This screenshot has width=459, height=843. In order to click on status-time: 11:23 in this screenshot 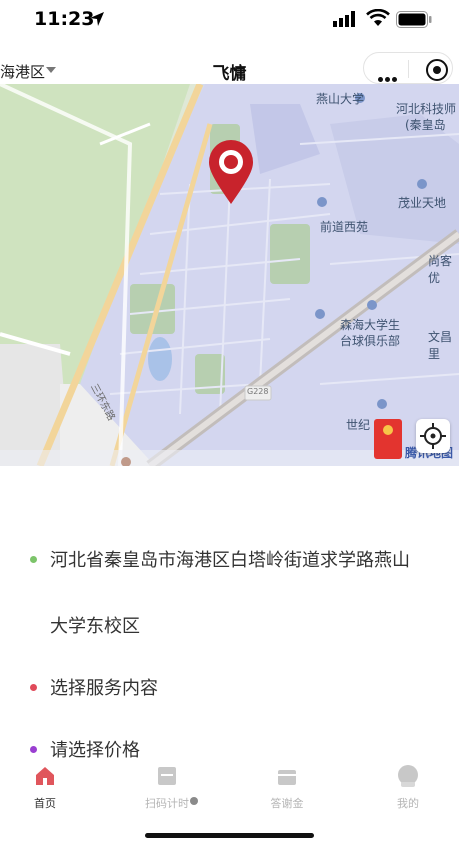, I will do `click(64, 19)`.